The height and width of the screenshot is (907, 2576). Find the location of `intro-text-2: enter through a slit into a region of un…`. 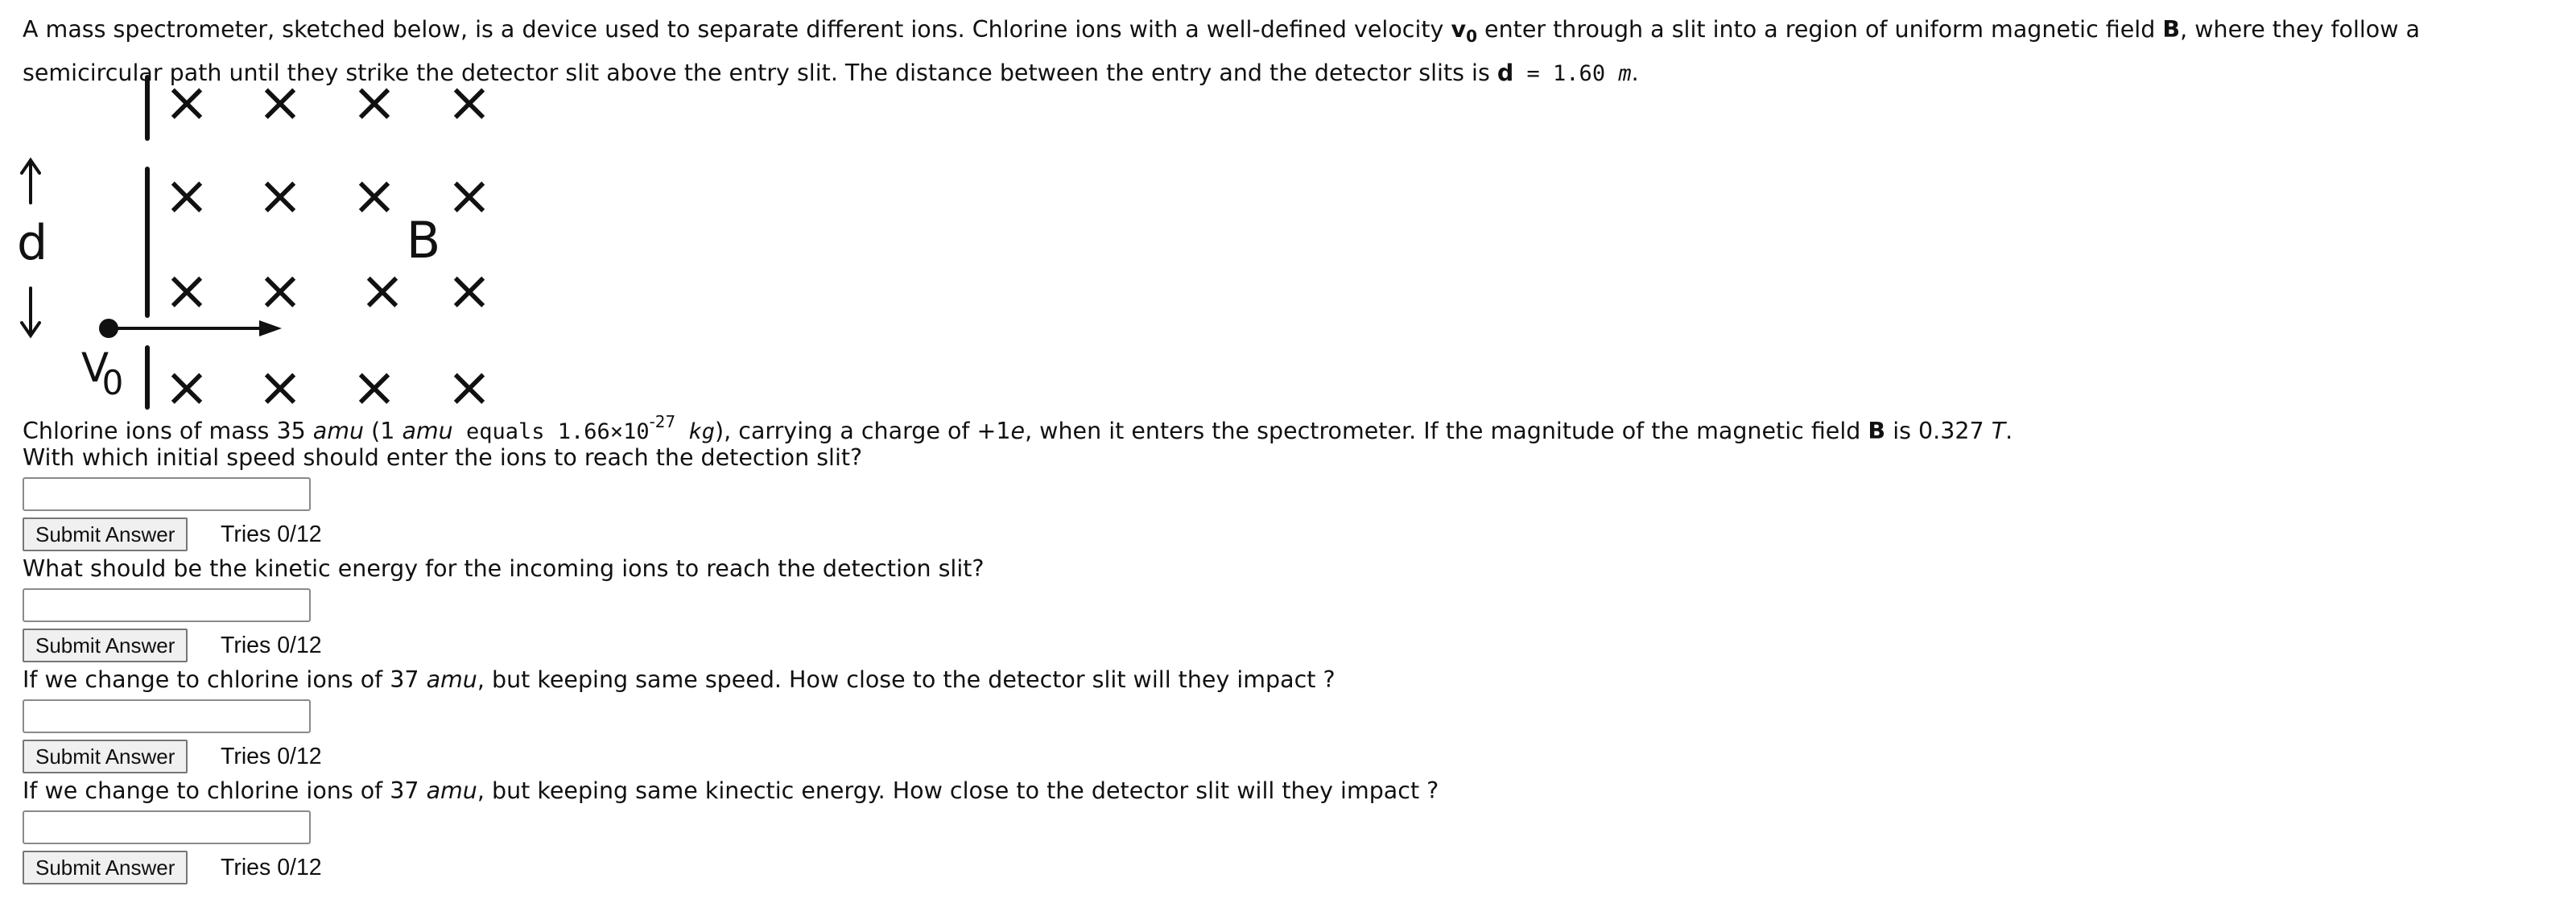

intro-text-2: enter through a slit into a region of un… is located at coordinates (1819, 30).